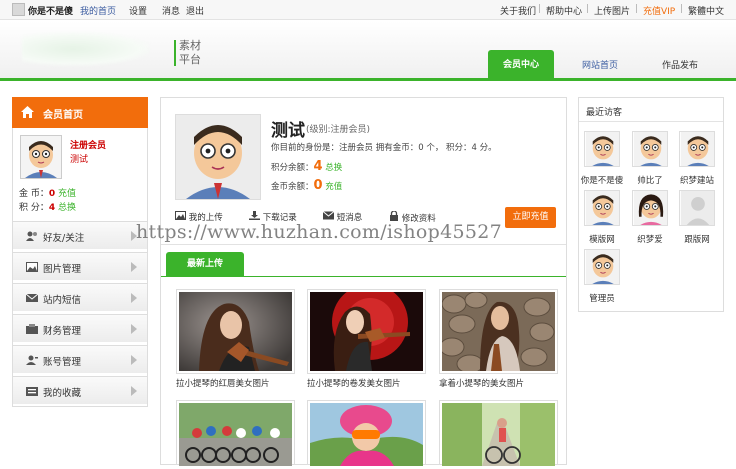 This screenshot has height=469, width=736. What do you see at coordinates (86, 49) in the screenshot?
I see `site-logo` at bounding box center [86, 49].